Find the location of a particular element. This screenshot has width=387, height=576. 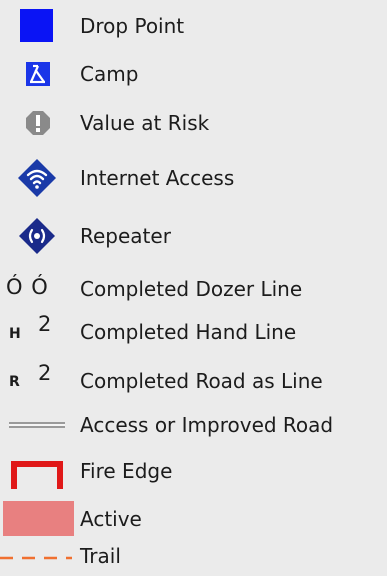

road-as-line-icon: R 2 is located at coordinates (37, 381).